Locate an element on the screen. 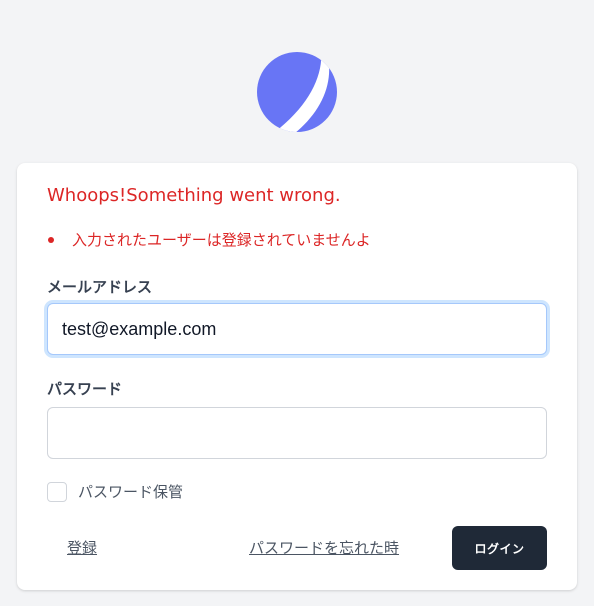 The height and width of the screenshot is (606, 594). remember-me: パスワード保管 is located at coordinates (115, 491).